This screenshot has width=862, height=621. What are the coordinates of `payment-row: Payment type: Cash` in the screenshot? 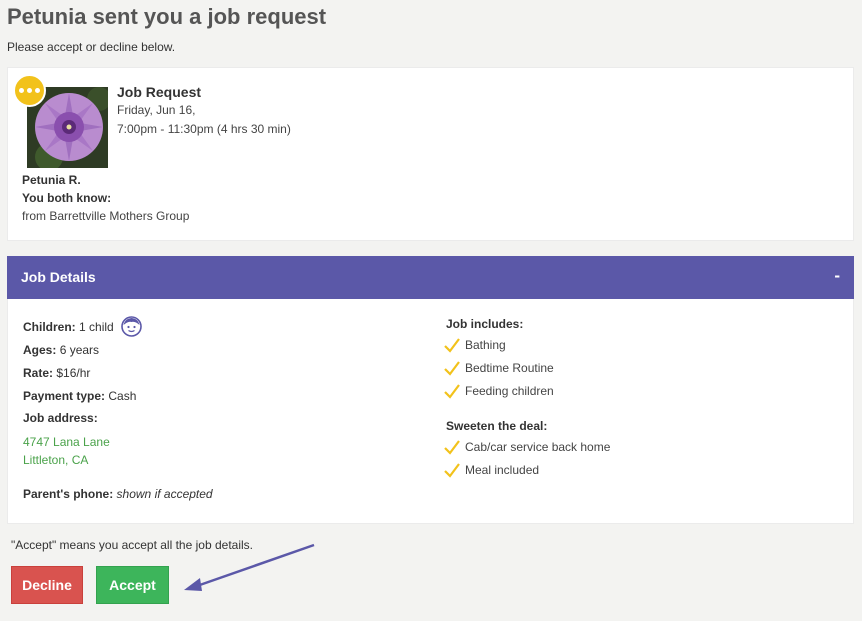 It's located at (79, 396).